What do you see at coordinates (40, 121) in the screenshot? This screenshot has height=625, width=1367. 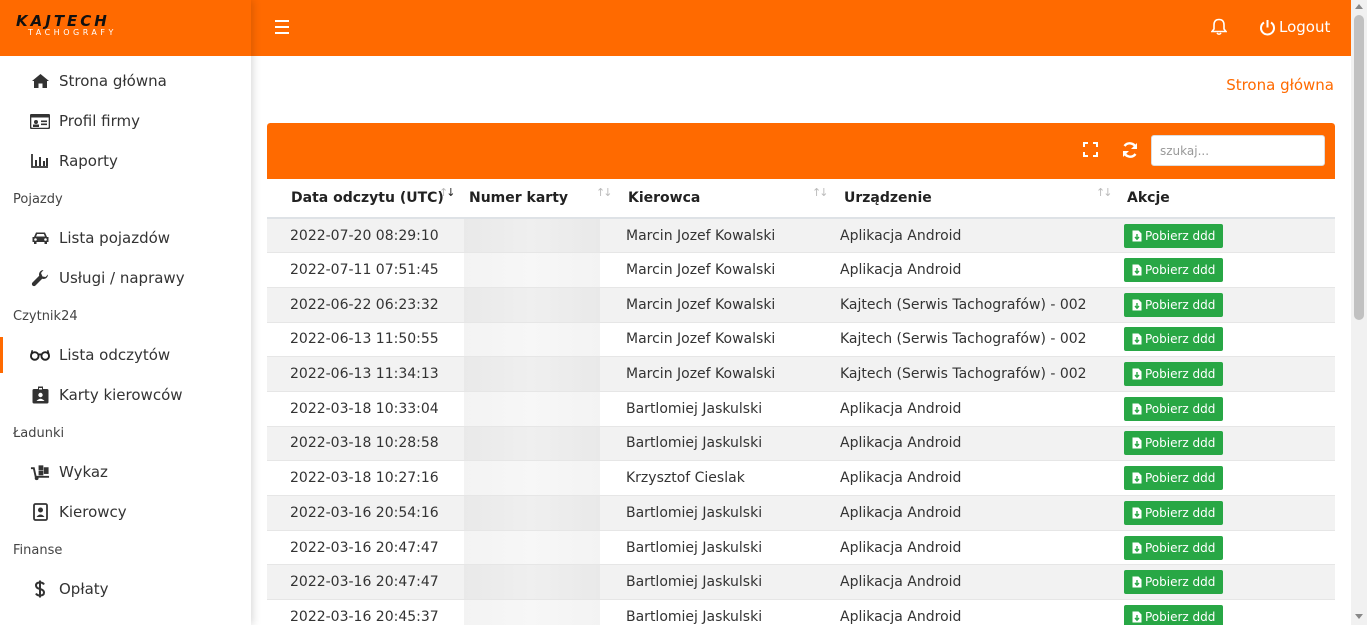 I see `id-card-icon` at bounding box center [40, 121].